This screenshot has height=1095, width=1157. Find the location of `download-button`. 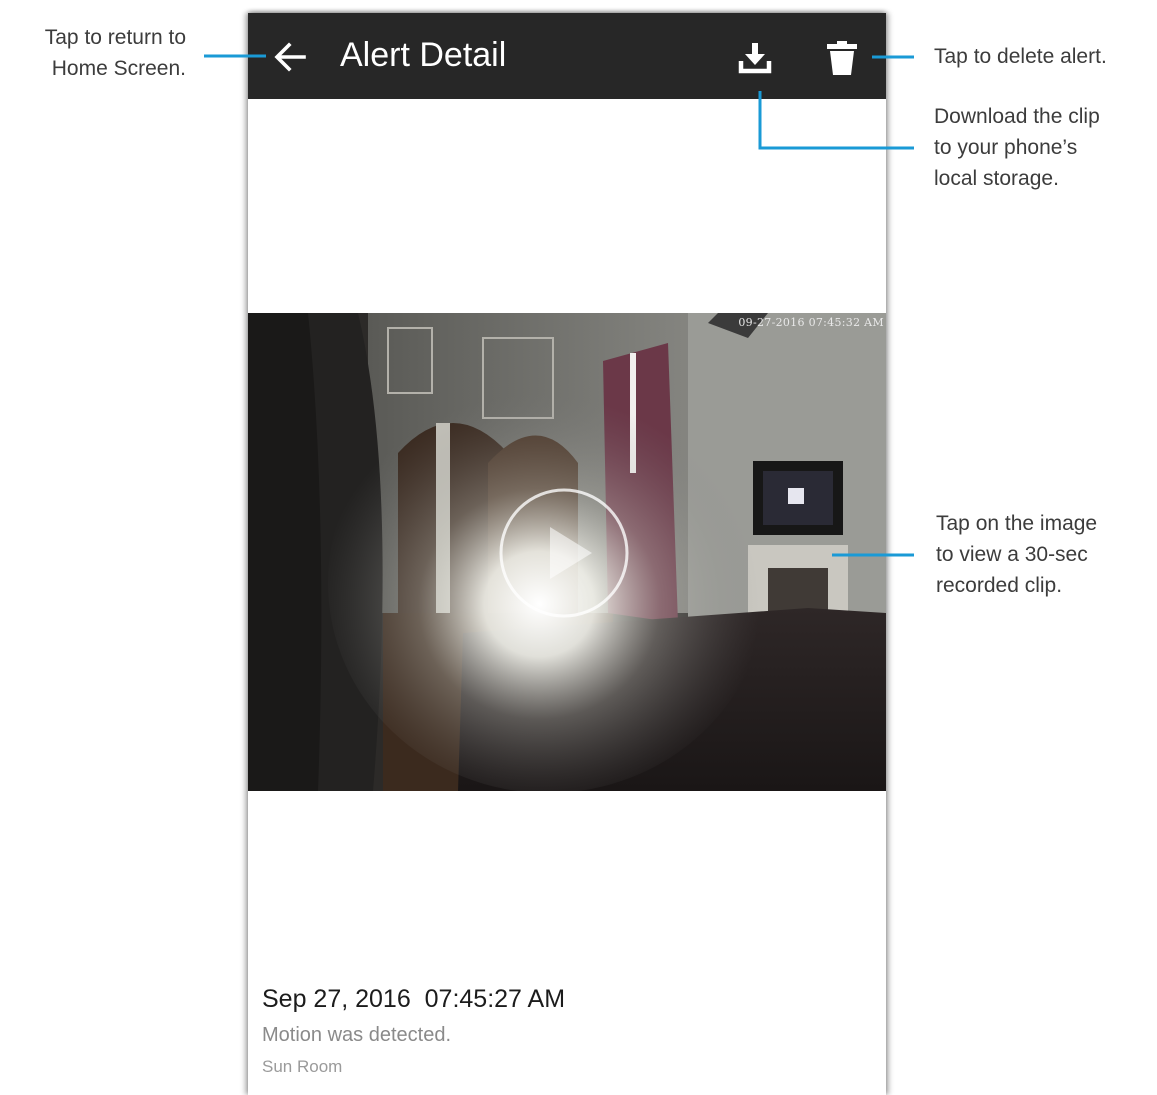

download-button is located at coordinates (755, 58).